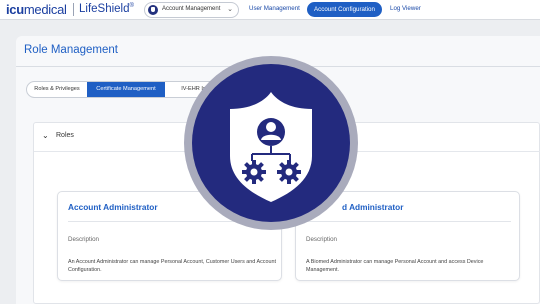  What do you see at coordinates (274, 8) in the screenshot?
I see `nav-user-management: User Management` at bounding box center [274, 8].